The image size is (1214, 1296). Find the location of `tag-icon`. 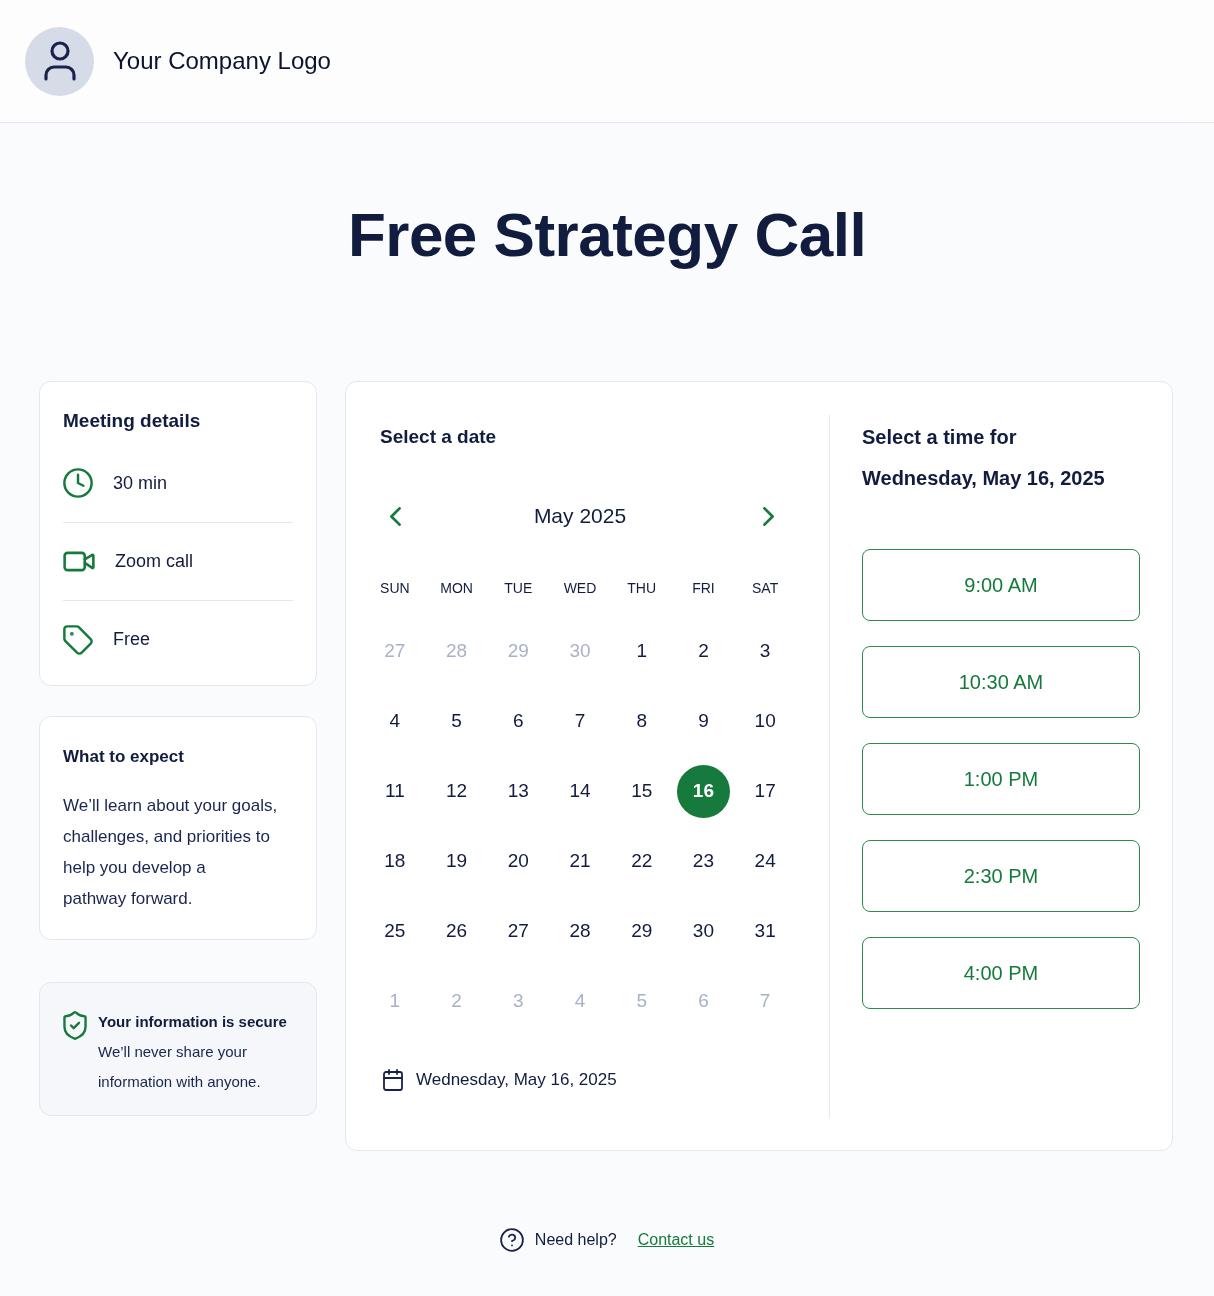

tag-icon is located at coordinates (78, 639).